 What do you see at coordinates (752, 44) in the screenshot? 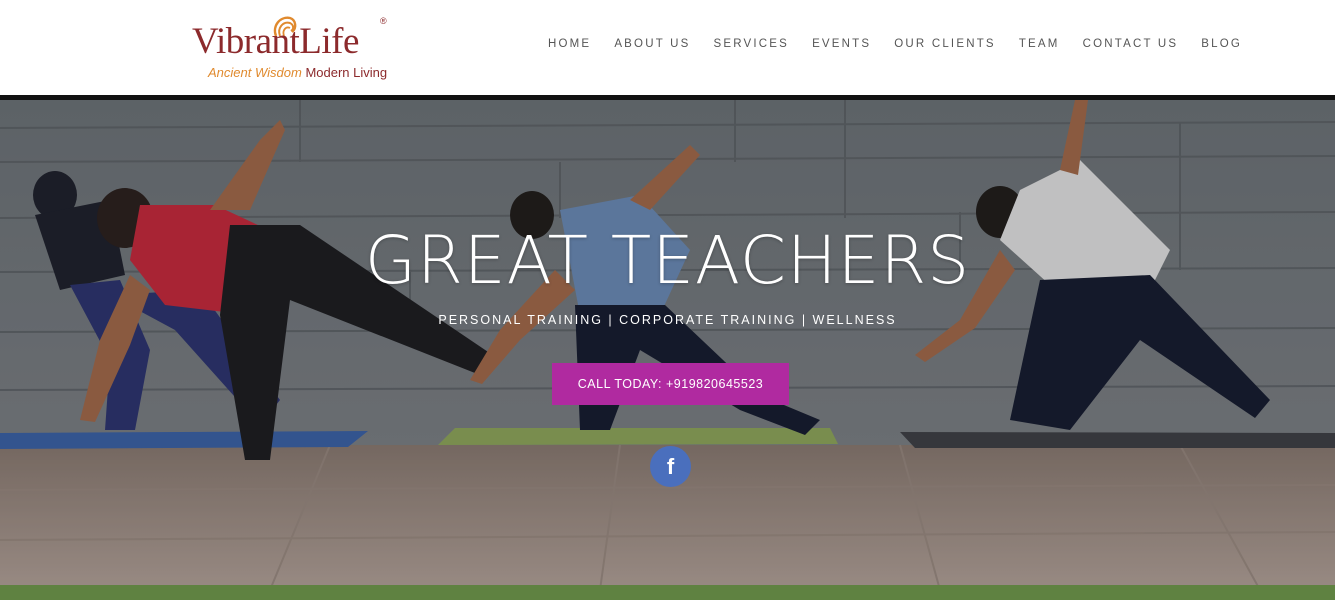
I see `nav-item-services: SERVICES` at bounding box center [752, 44].